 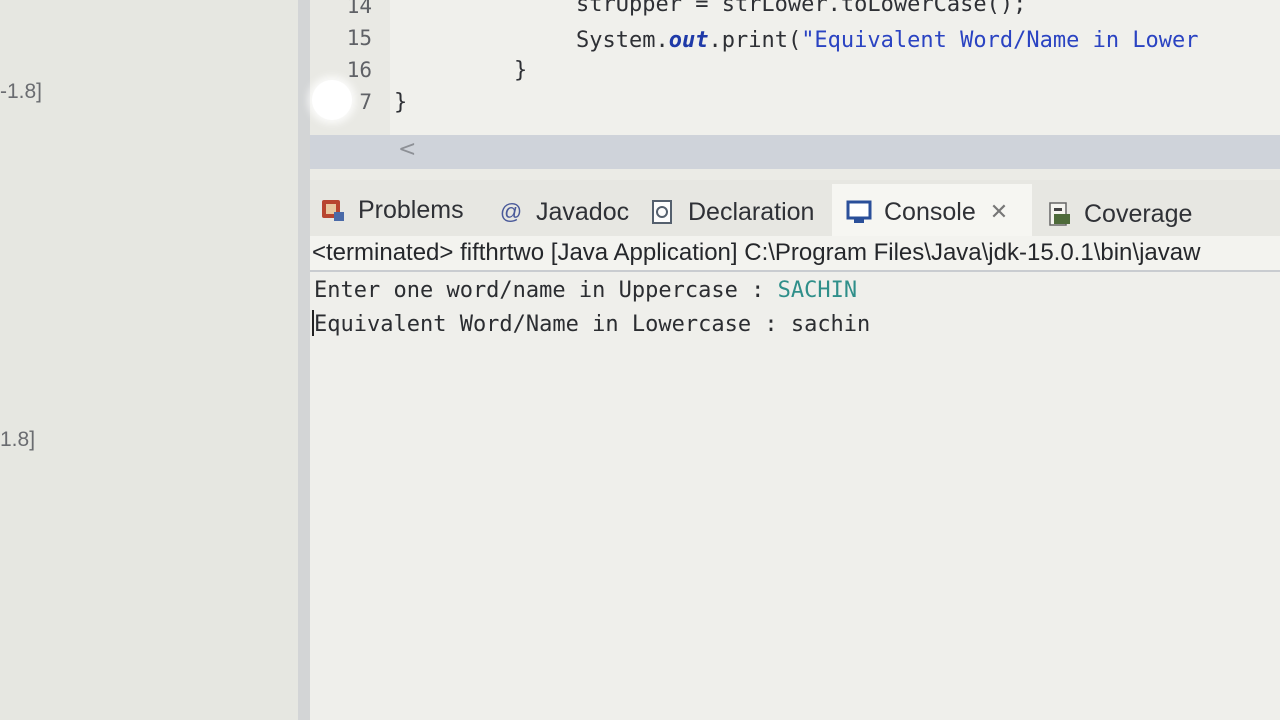 What do you see at coordinates (359, 9) in the screenshot?
I see `line-number: 14` at bounding box center [359, 9].